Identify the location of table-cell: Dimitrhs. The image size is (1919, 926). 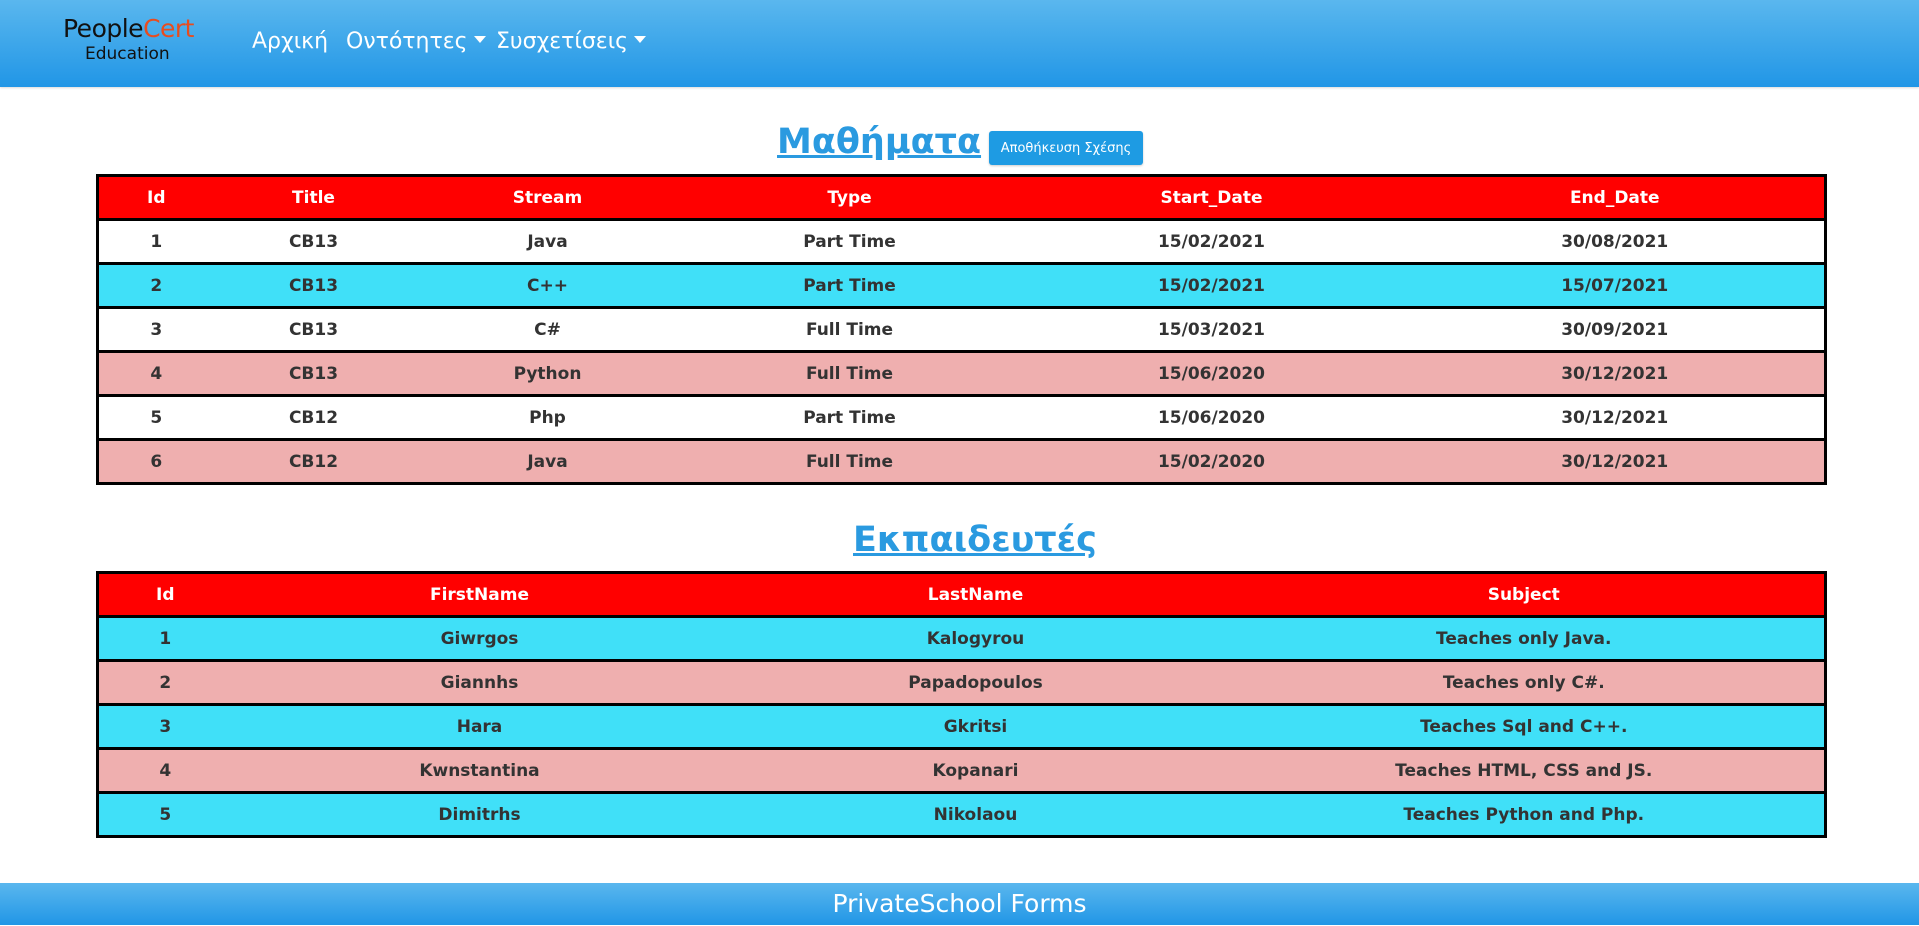
(479, 814).